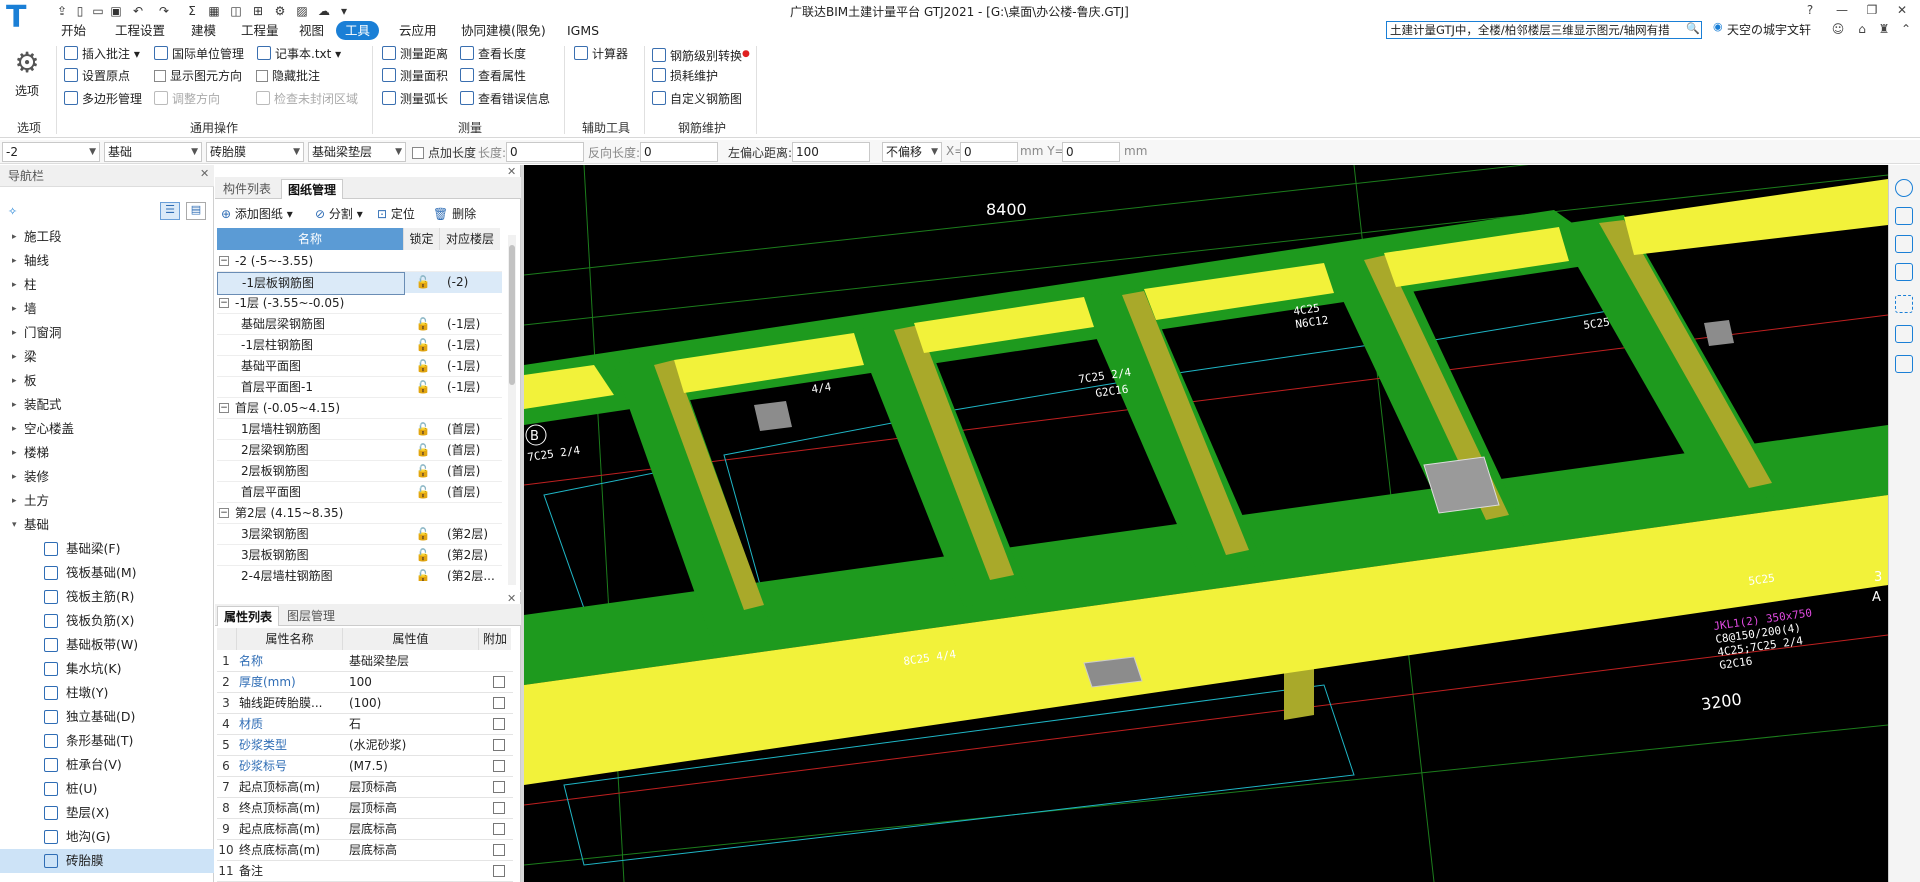  What do you see at coordinates (1904, 334) in the screenshot?
I see `display-settings-icon` at bounding box center [1904, 334].